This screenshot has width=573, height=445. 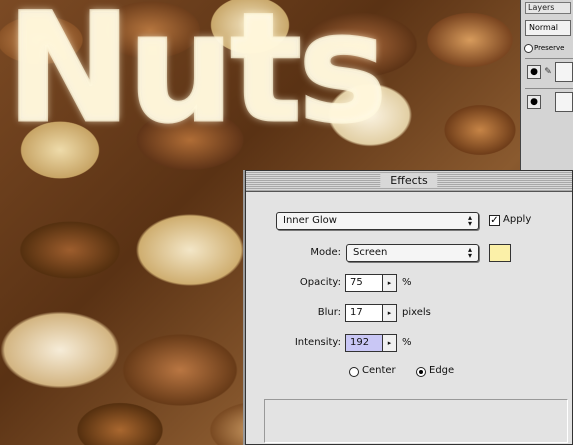 What do you see at coordinates (407, 342) in the screenshot?
I see `intensity-unit: %` at bounding box center [407, 342].